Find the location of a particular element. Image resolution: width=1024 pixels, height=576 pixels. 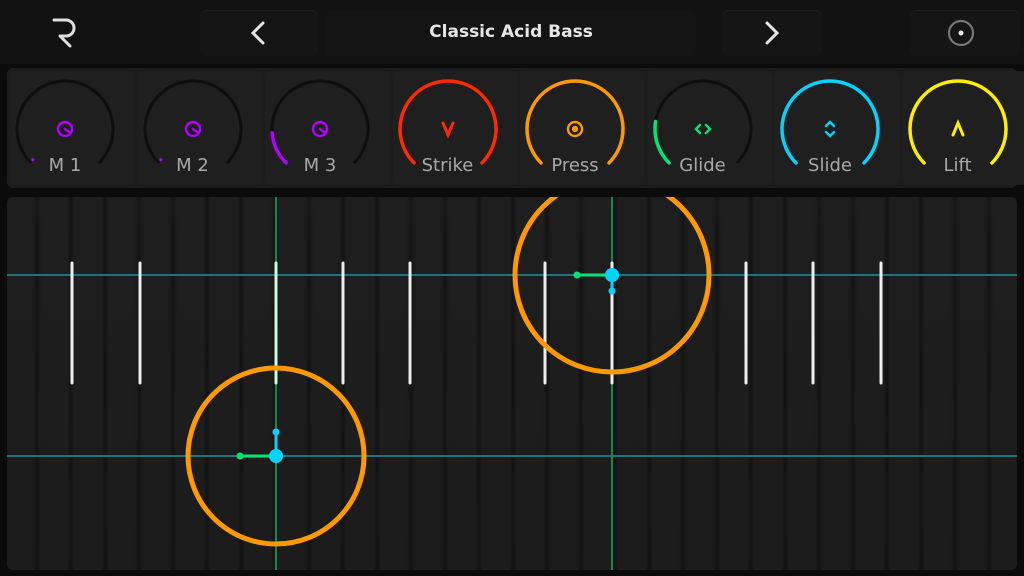

knob-m1: M 1 is located at coordinates (72, 128).